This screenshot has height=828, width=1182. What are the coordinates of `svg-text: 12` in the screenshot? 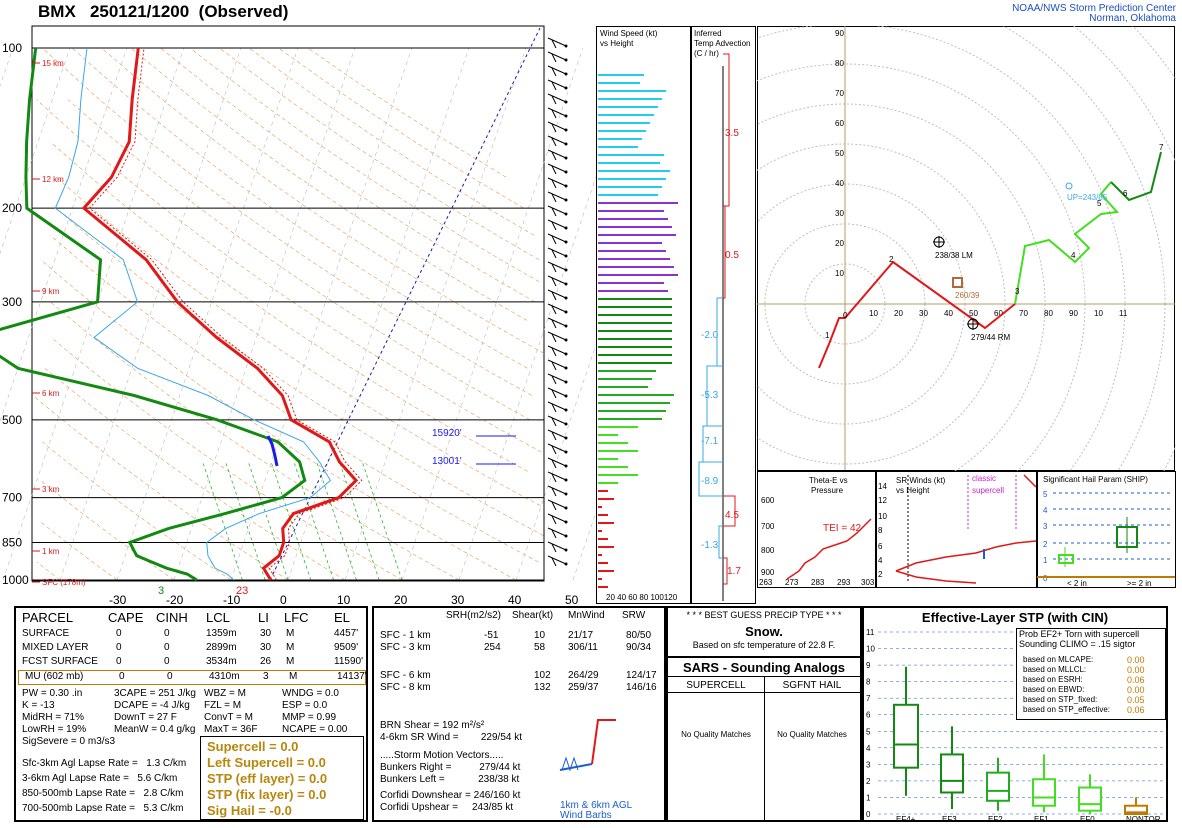 It's located at (882, 500).